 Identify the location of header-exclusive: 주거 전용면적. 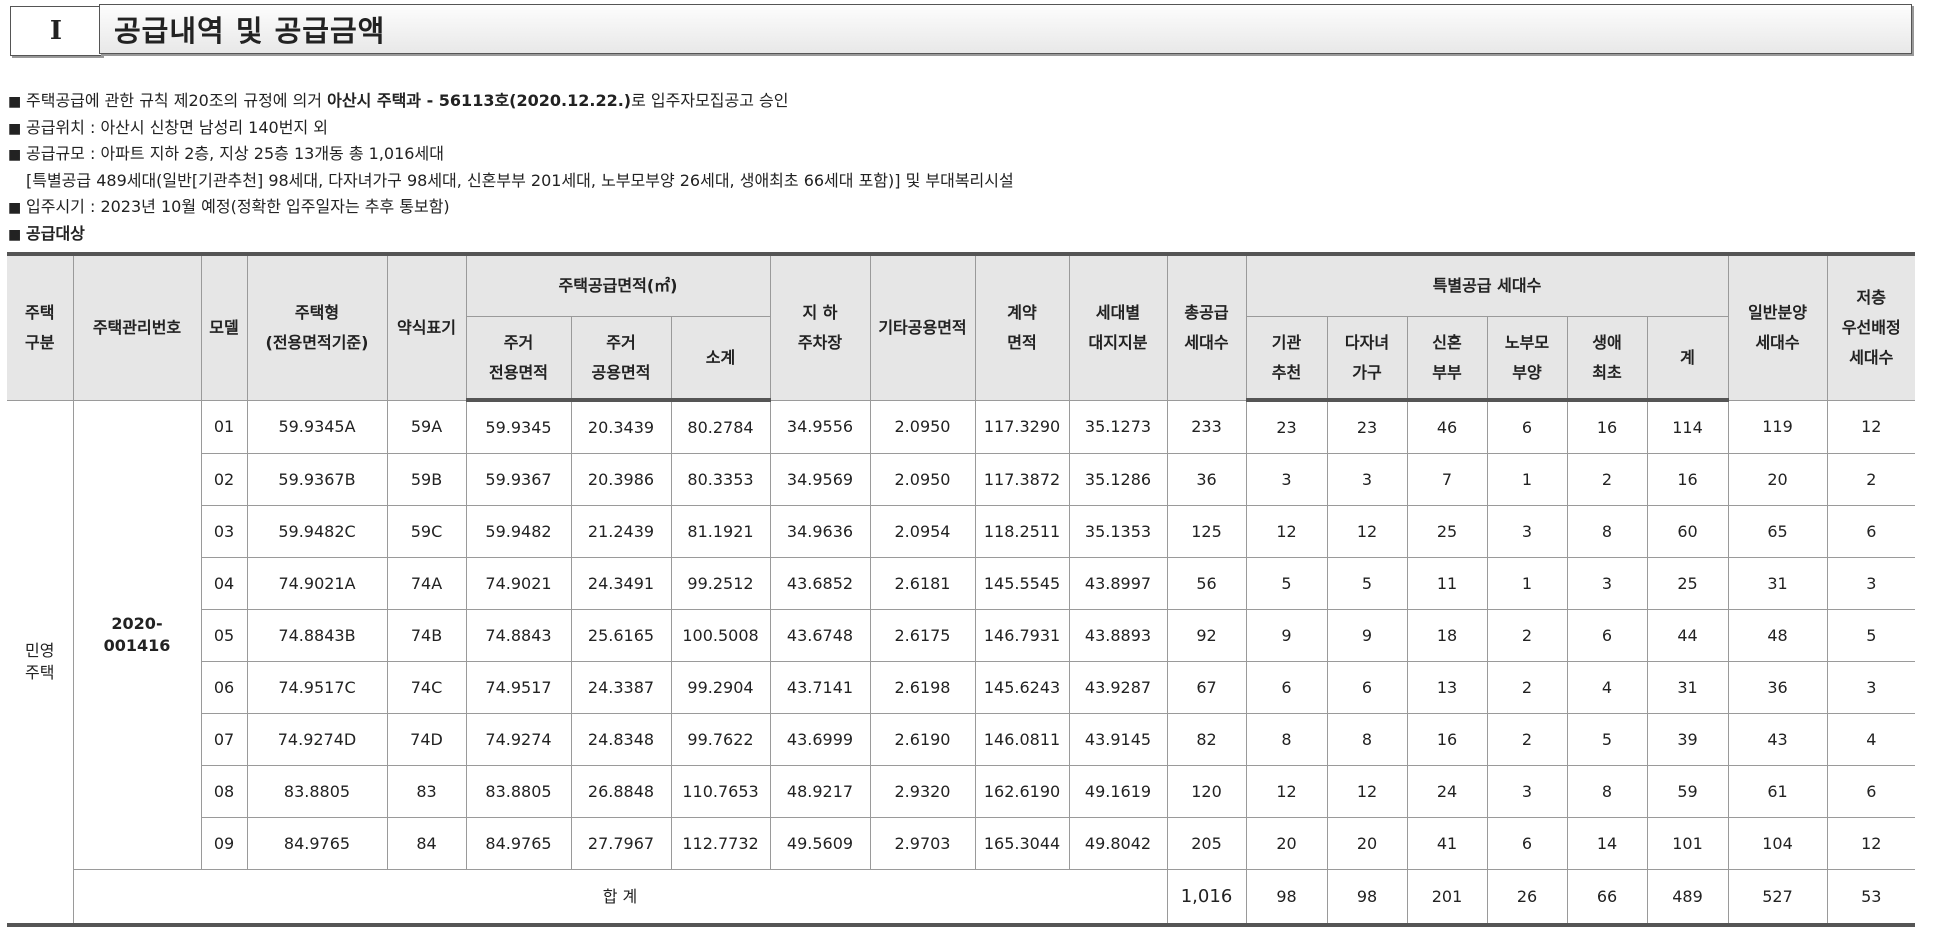
(518, 359).